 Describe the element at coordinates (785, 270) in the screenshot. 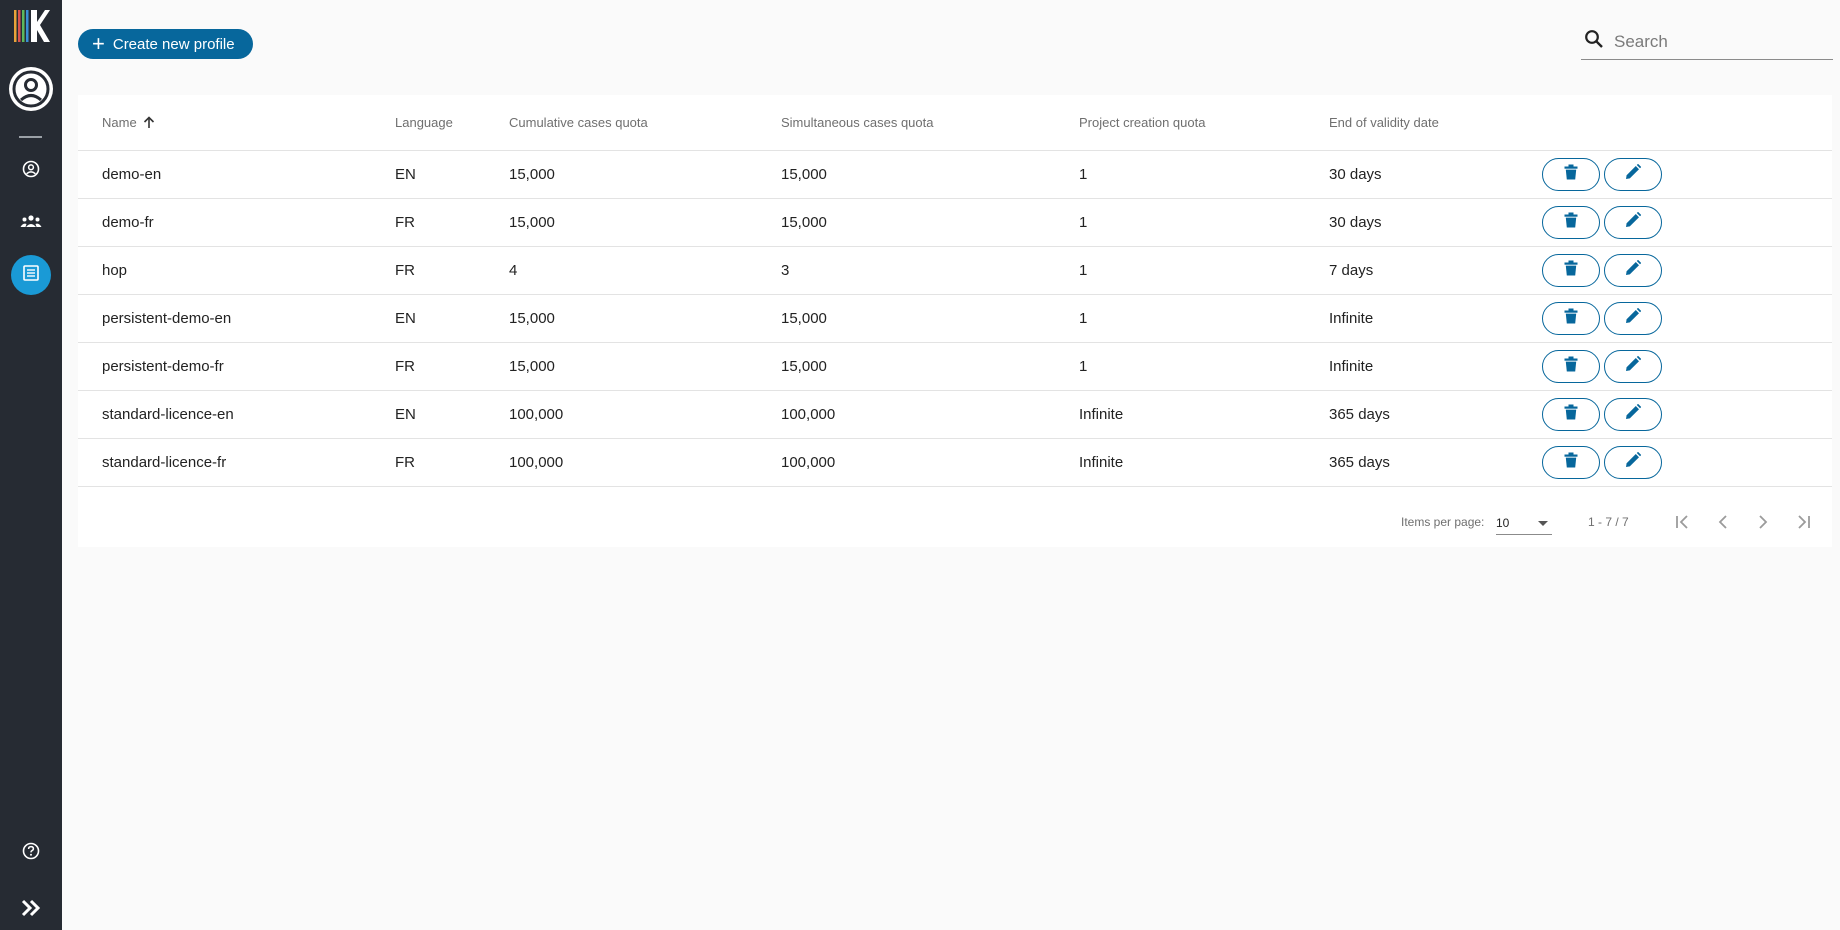

I see `cell-simultaneous-quota: 3` at that location.